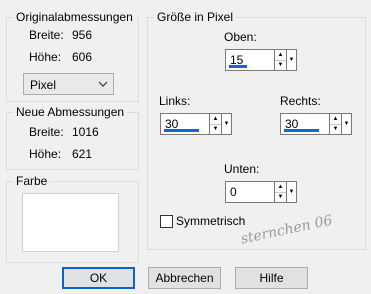 The width and height of the screenshot is (371, 294). I want to click on new-width-value: 1016, so click(85, 132).